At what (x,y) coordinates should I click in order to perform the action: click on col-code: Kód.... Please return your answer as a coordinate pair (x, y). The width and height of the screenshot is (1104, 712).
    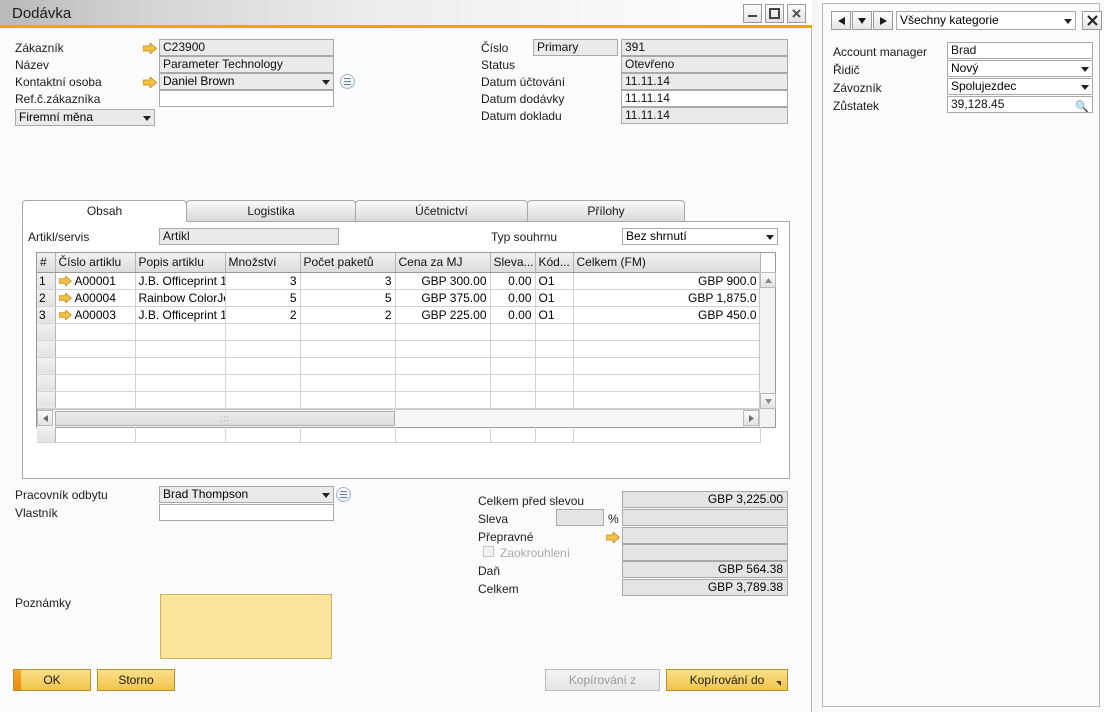
    Looking at the image, I should click on (554, 263).